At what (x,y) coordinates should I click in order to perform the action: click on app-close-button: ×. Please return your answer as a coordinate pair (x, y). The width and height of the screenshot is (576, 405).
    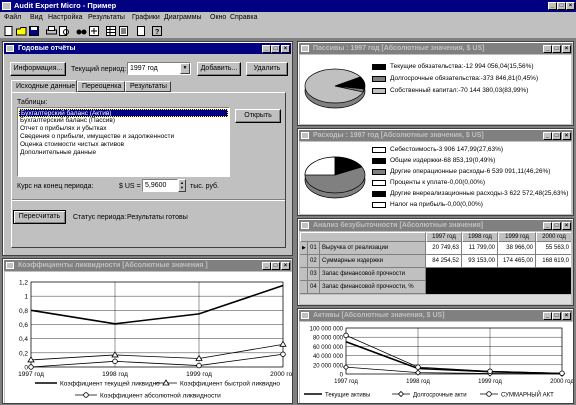
    Looking at the image, I should click on (570, 6).